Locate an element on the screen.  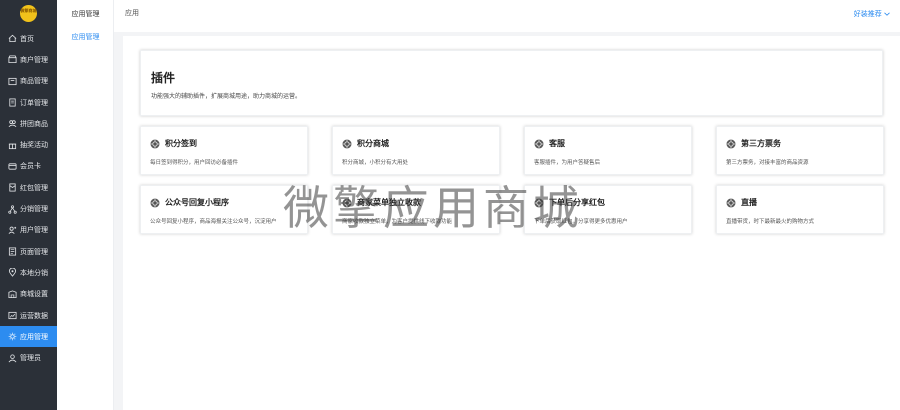
page-title: 插件 is located at coordinates (163, 78).